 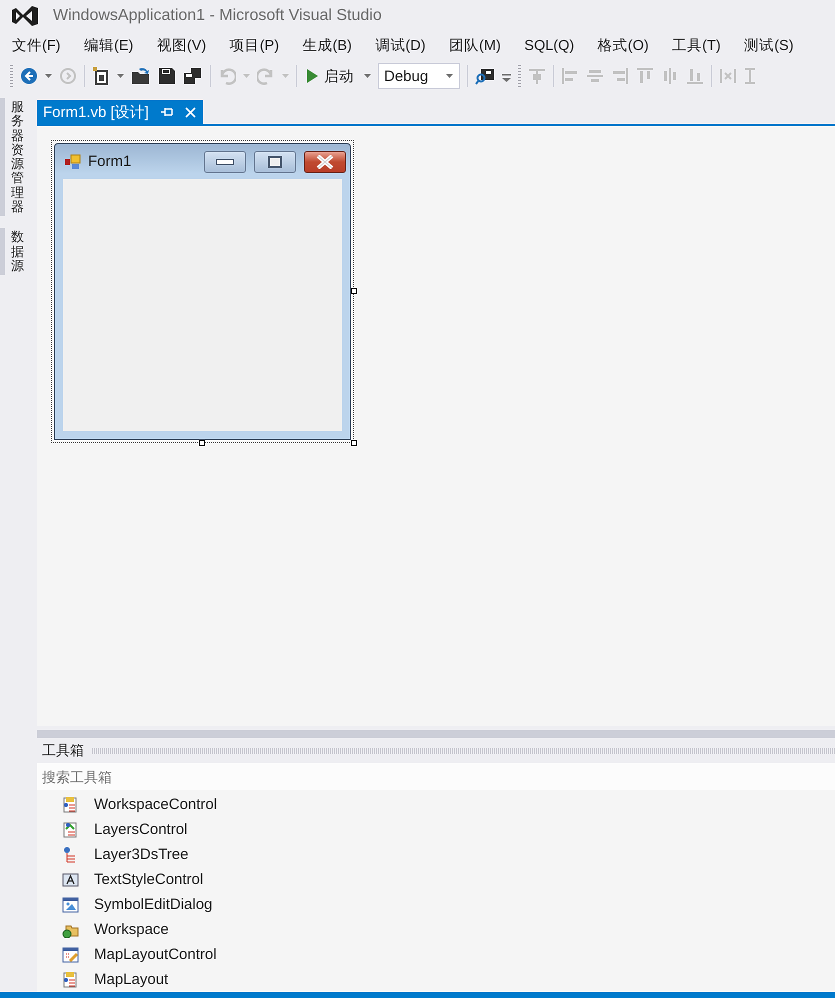 I want to click on open-folder-icon, so click(x=141, y=76).